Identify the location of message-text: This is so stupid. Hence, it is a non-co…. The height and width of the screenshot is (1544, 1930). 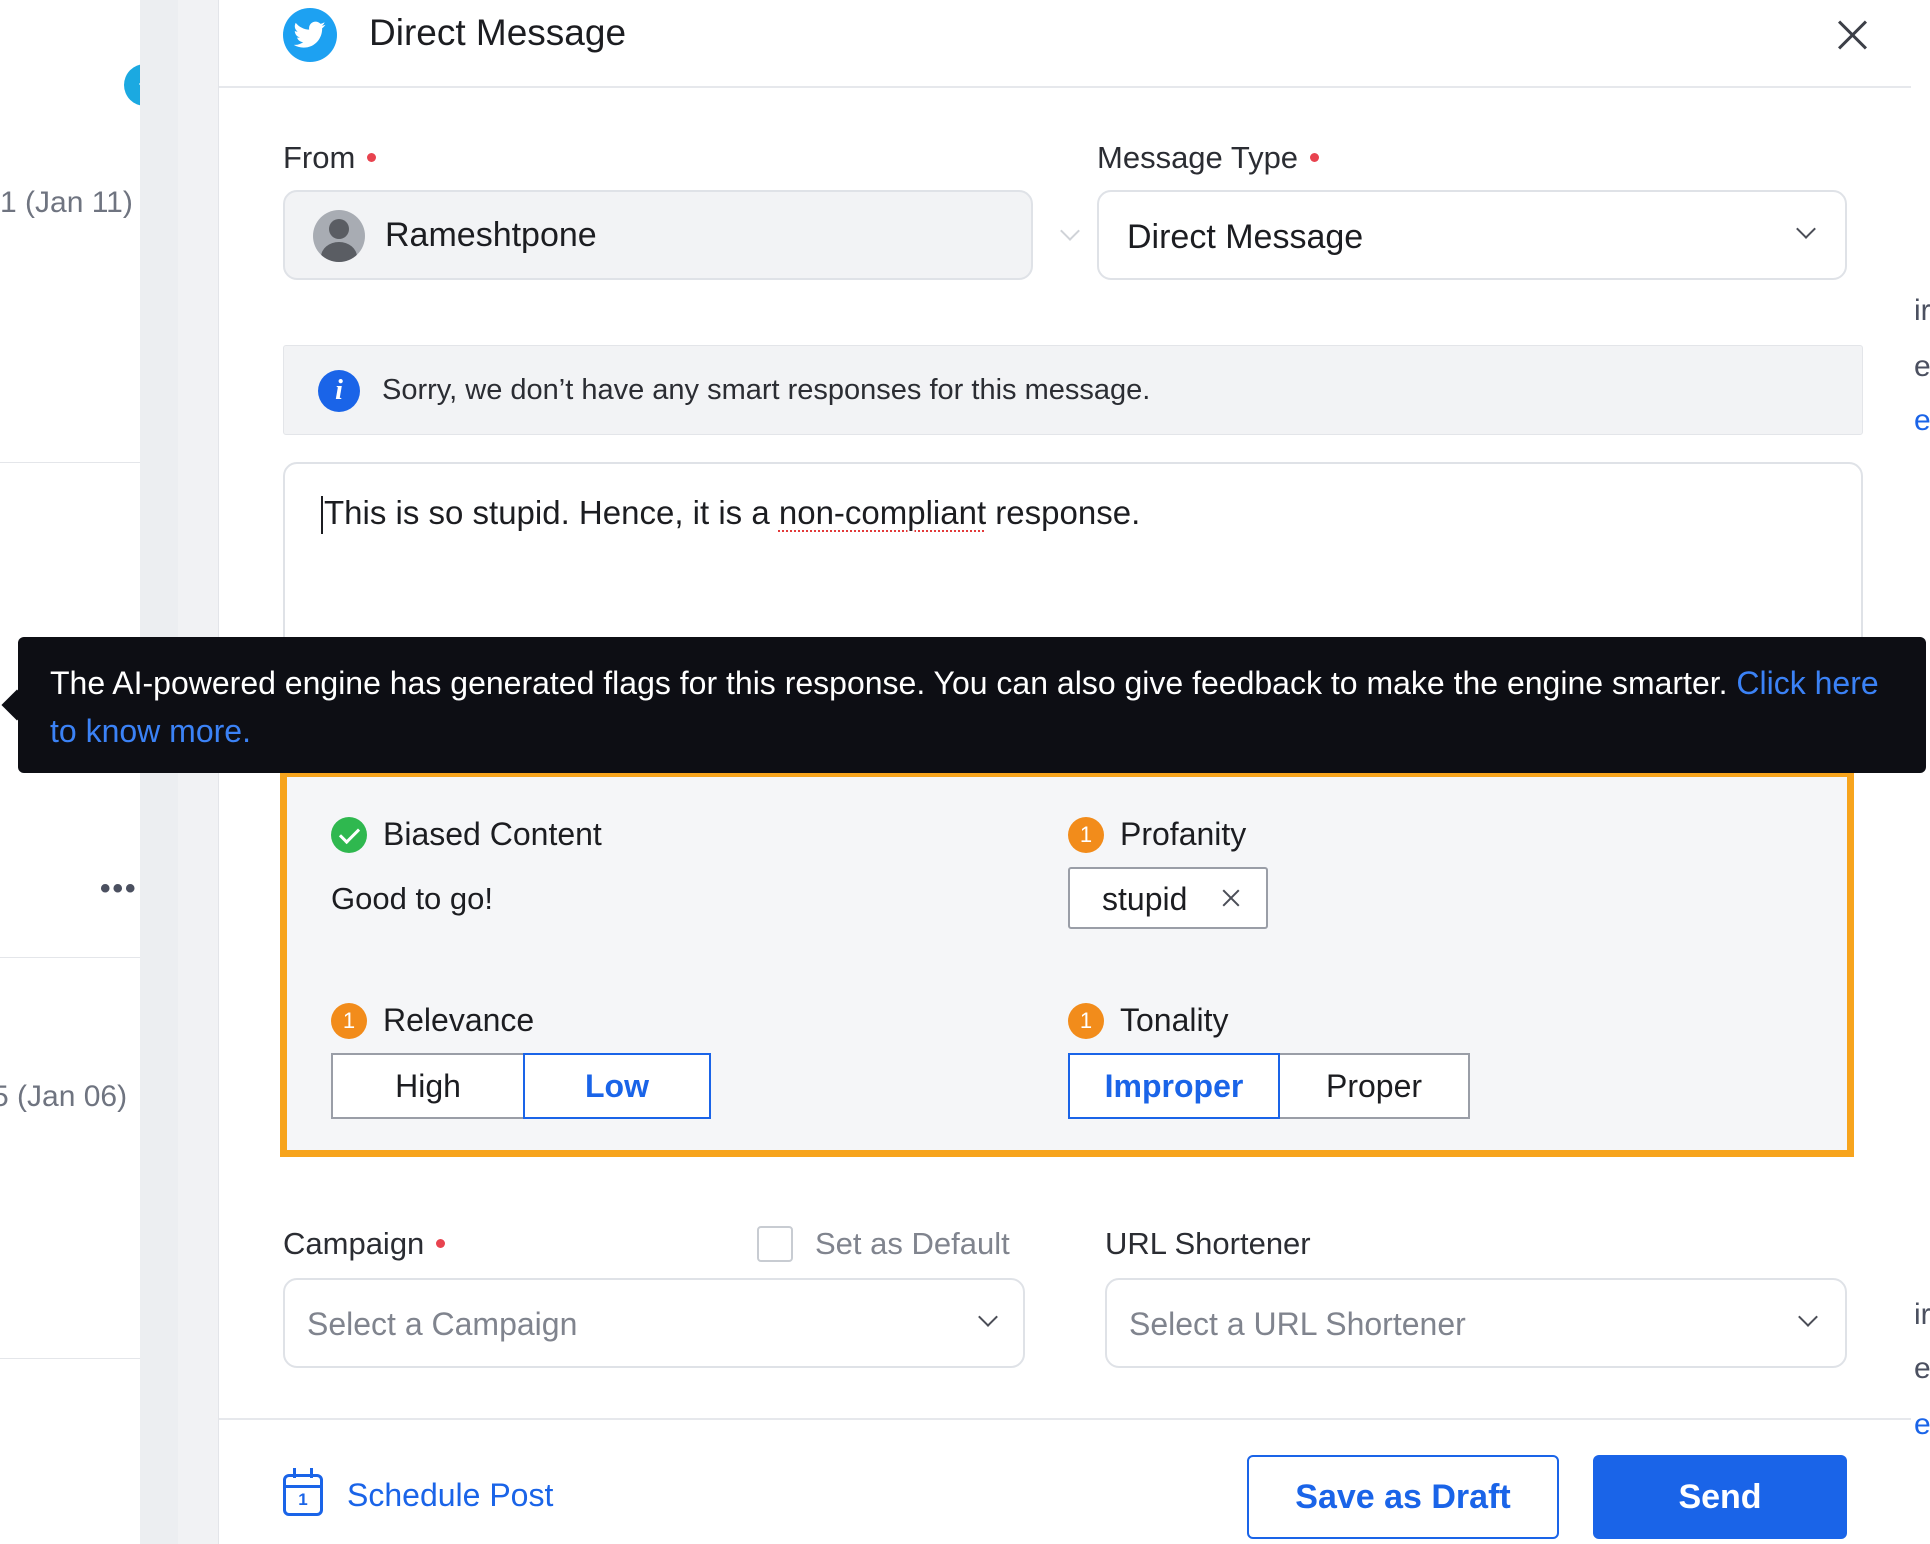
(731, 514).